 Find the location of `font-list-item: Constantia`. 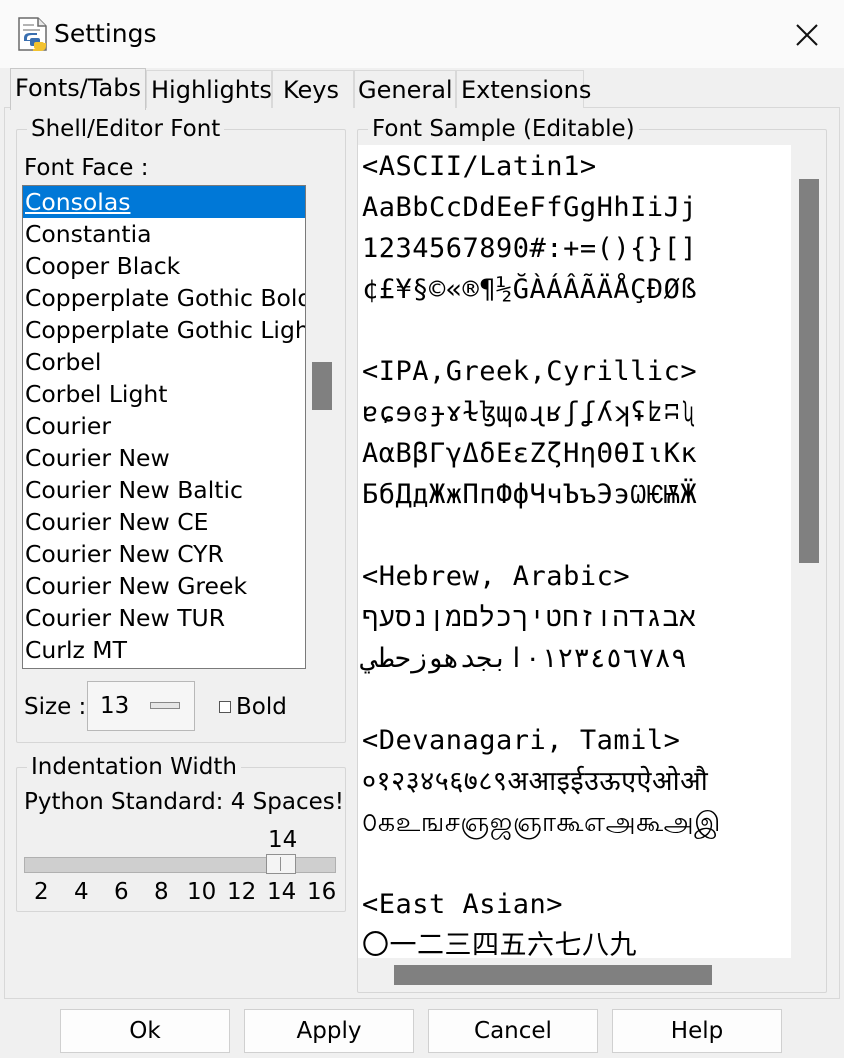

font-list-item: Constantia is located at coordinates (164, 234).